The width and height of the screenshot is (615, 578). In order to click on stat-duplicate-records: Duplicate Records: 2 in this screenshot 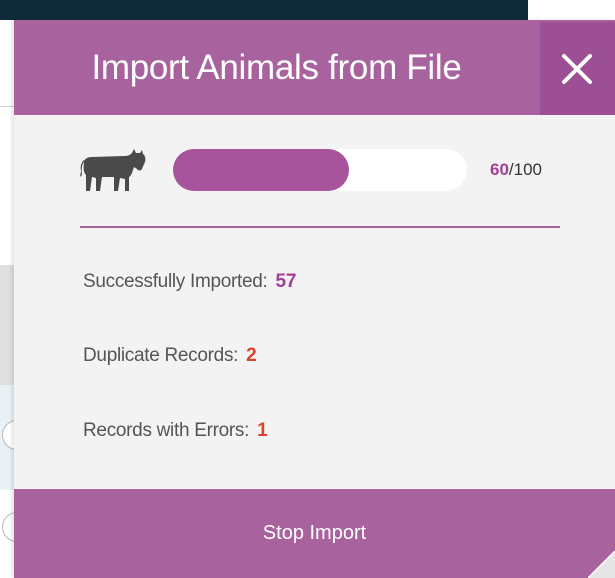, I will do `click(170, 356)`.